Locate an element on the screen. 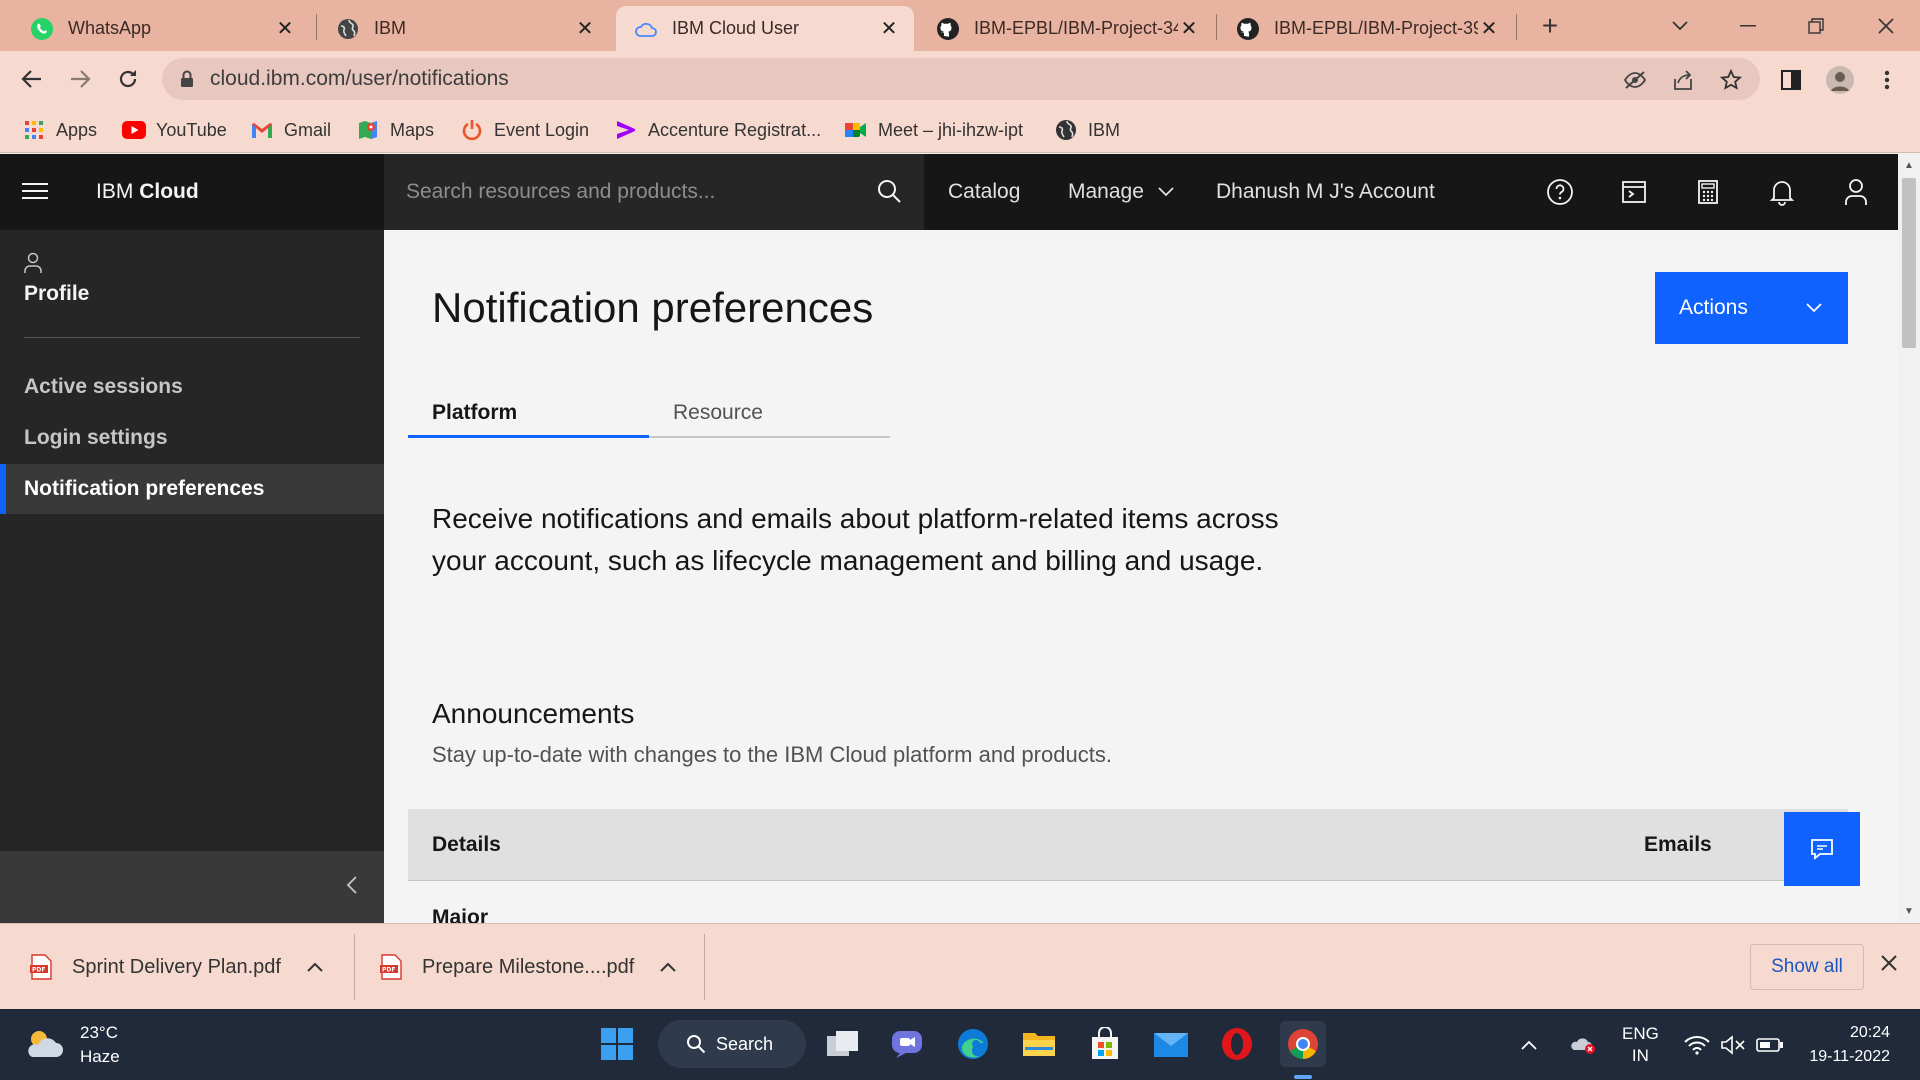 The image size is (1920, 1080). tab-ibm-cloud-user: IBM Cloud User ✕ is located at coordinates (765, 28).